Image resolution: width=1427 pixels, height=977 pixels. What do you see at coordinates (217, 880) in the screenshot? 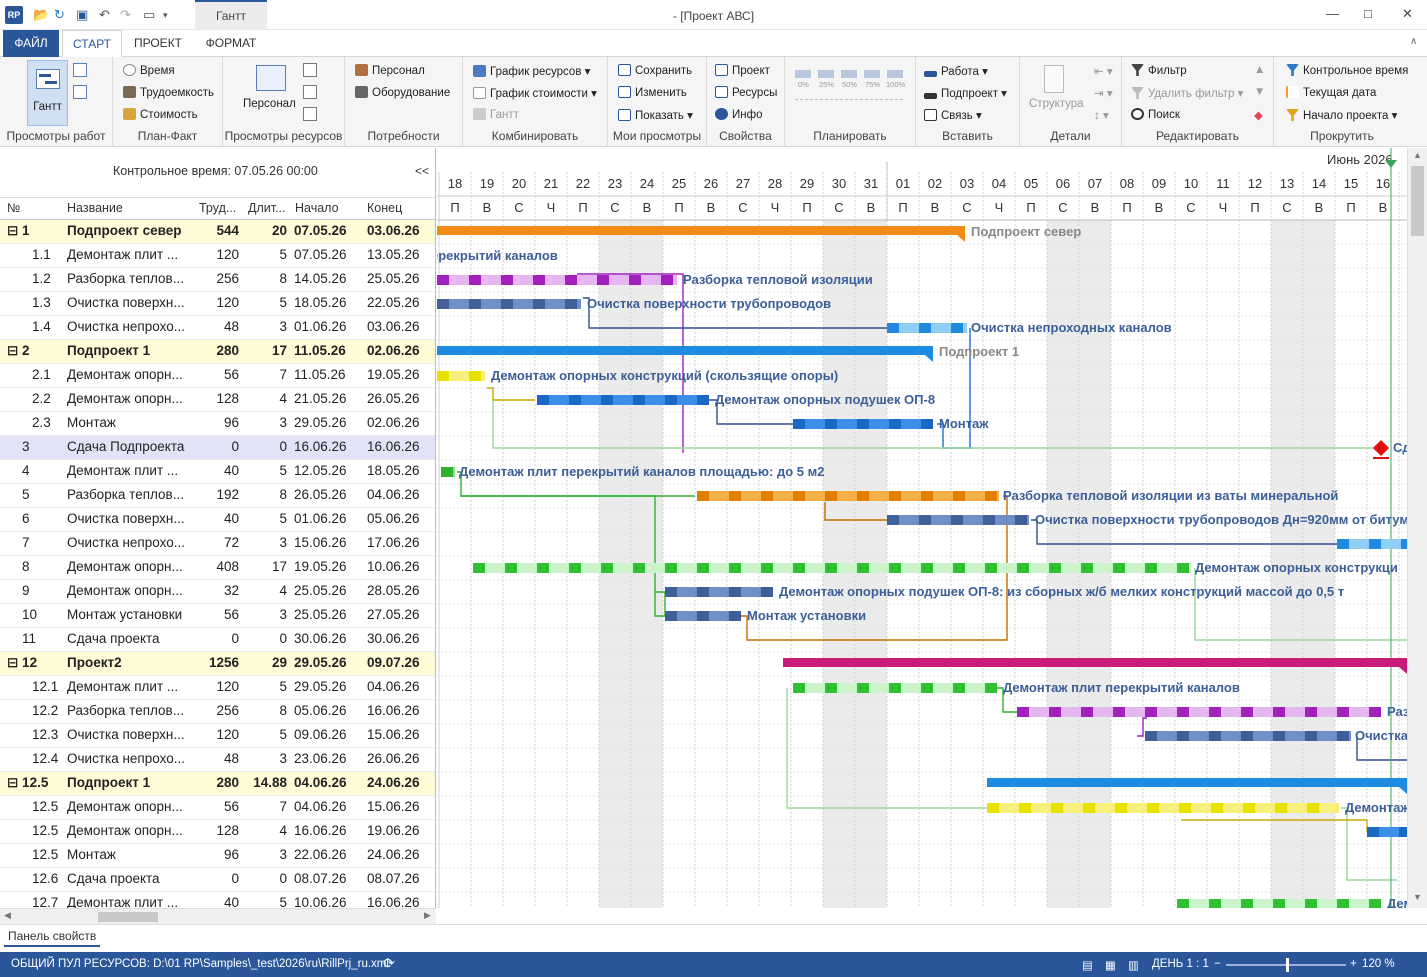
I see `task-row: 12.6 Сдача проекта 0 0 08.07.26 08.07.26` at bounding box center [217, 880].